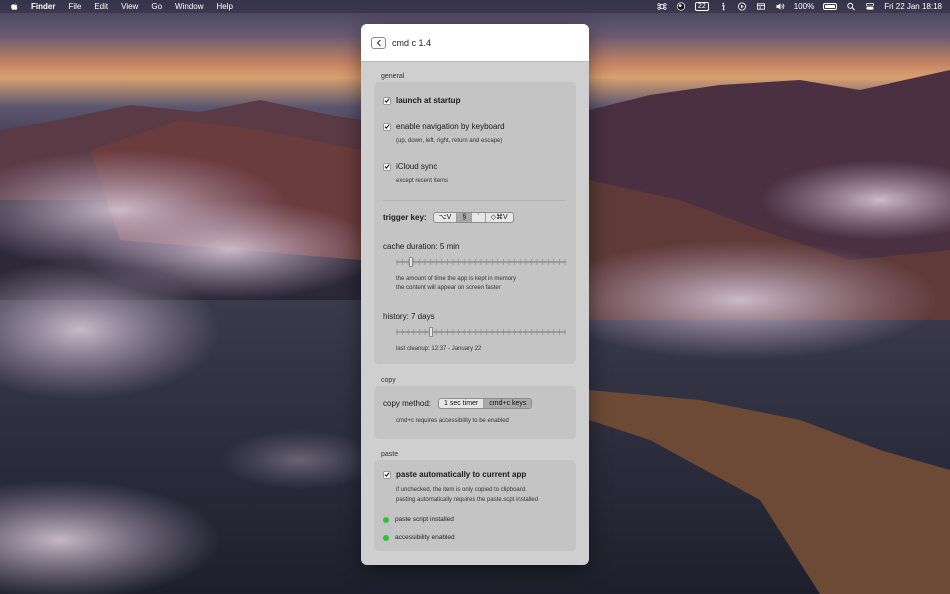  I want to click on cache-duration-label: cache duration: 5 min, so click(421, 246).